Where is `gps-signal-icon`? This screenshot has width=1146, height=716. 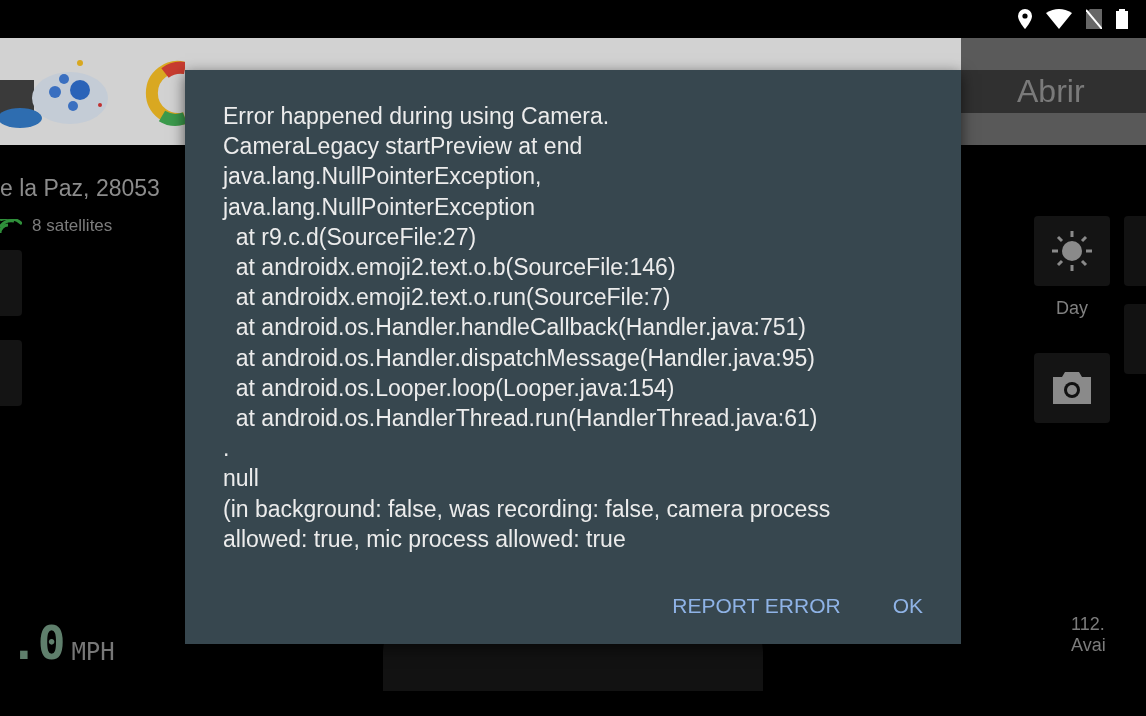 gps-signal-icon is located at coordinates (11, 226).